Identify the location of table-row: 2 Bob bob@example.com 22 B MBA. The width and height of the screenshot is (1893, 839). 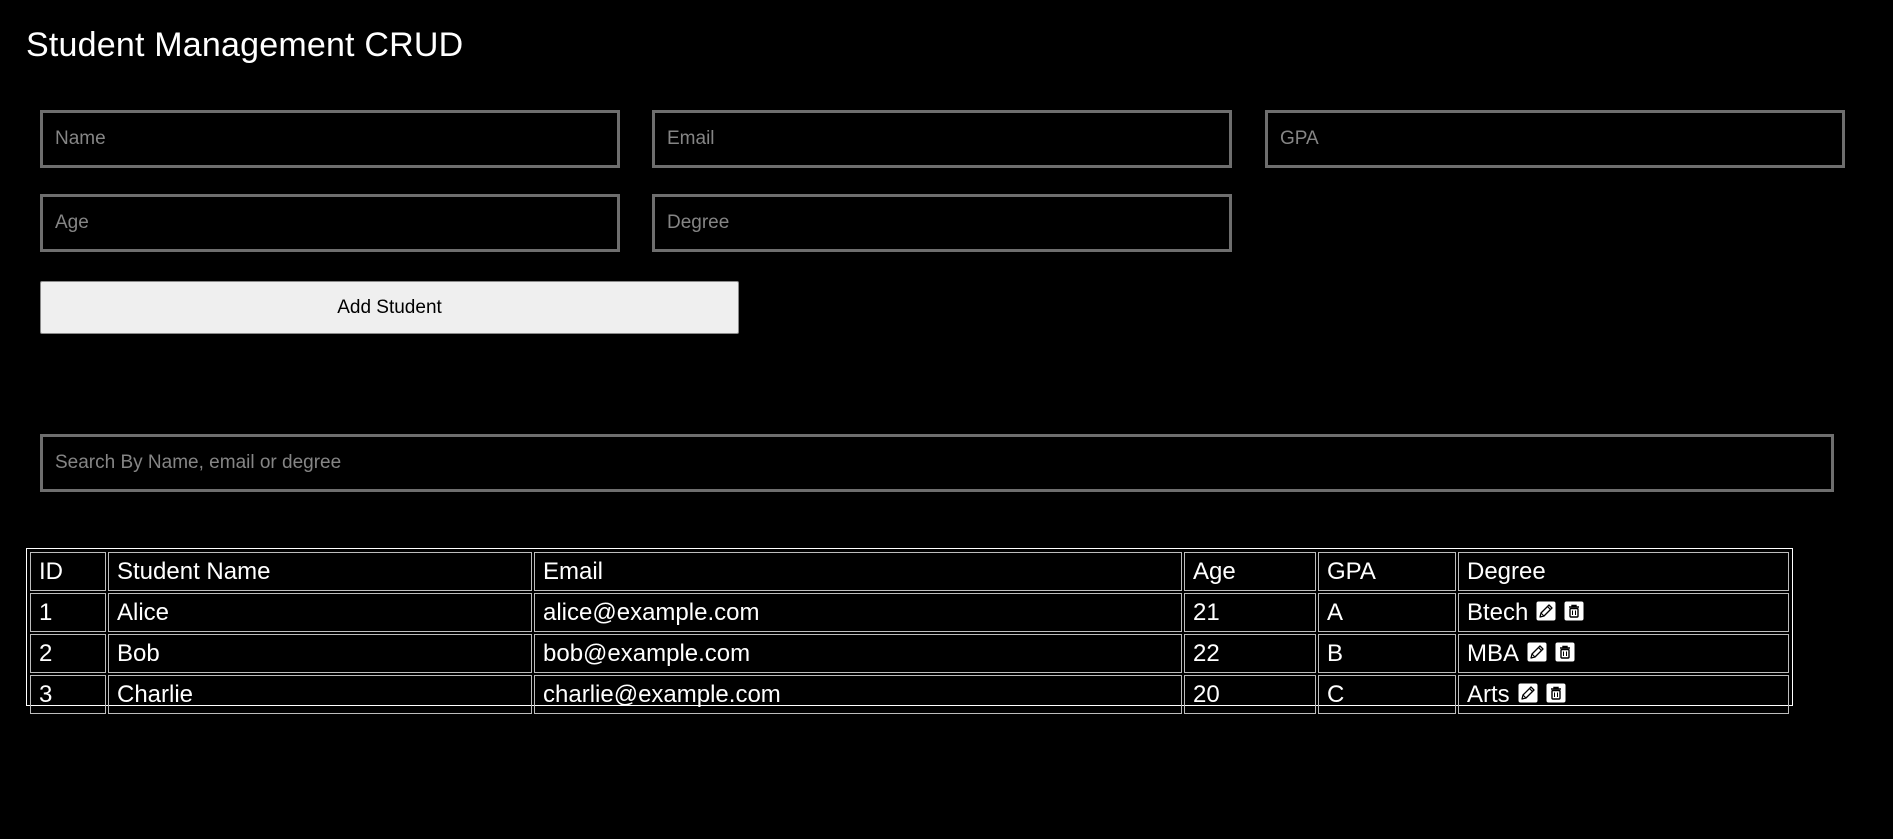
(909, 653).